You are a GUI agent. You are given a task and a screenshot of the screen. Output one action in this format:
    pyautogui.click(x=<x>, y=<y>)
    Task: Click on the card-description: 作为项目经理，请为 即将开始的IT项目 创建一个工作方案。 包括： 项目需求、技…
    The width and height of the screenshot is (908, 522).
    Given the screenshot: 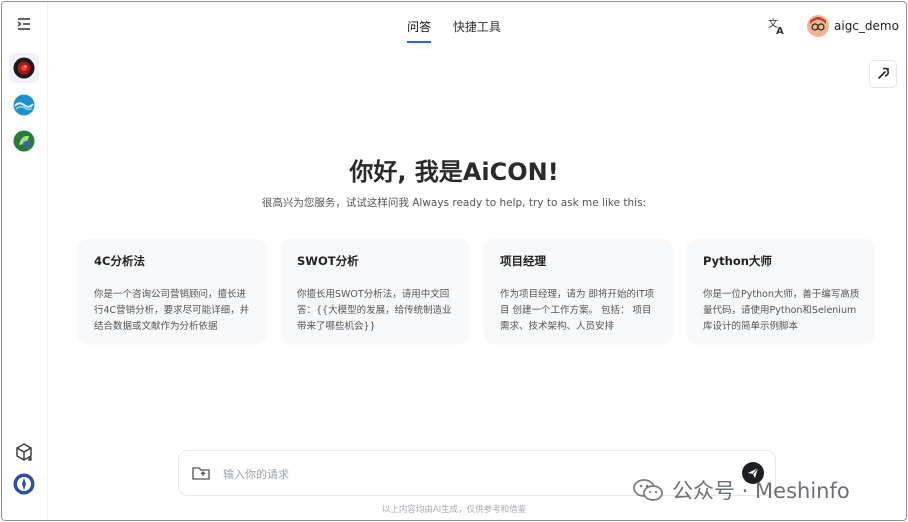 What is the action you would take?
    pyautogui.click(x=577, y=310)
    